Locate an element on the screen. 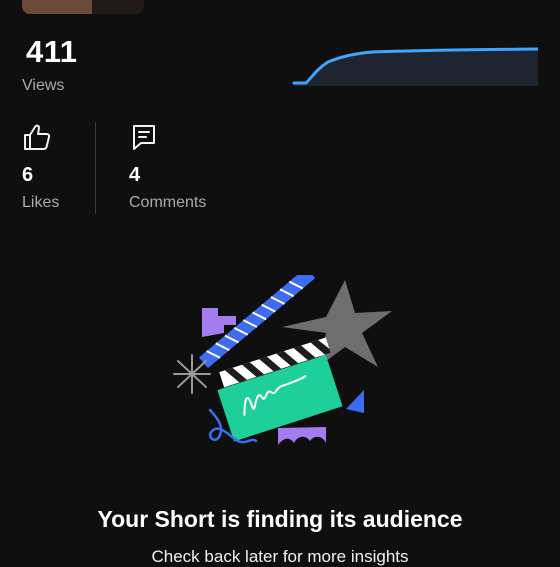 The image size is (560, 567). thumb-up-icon is located at coordinates (37, 137).